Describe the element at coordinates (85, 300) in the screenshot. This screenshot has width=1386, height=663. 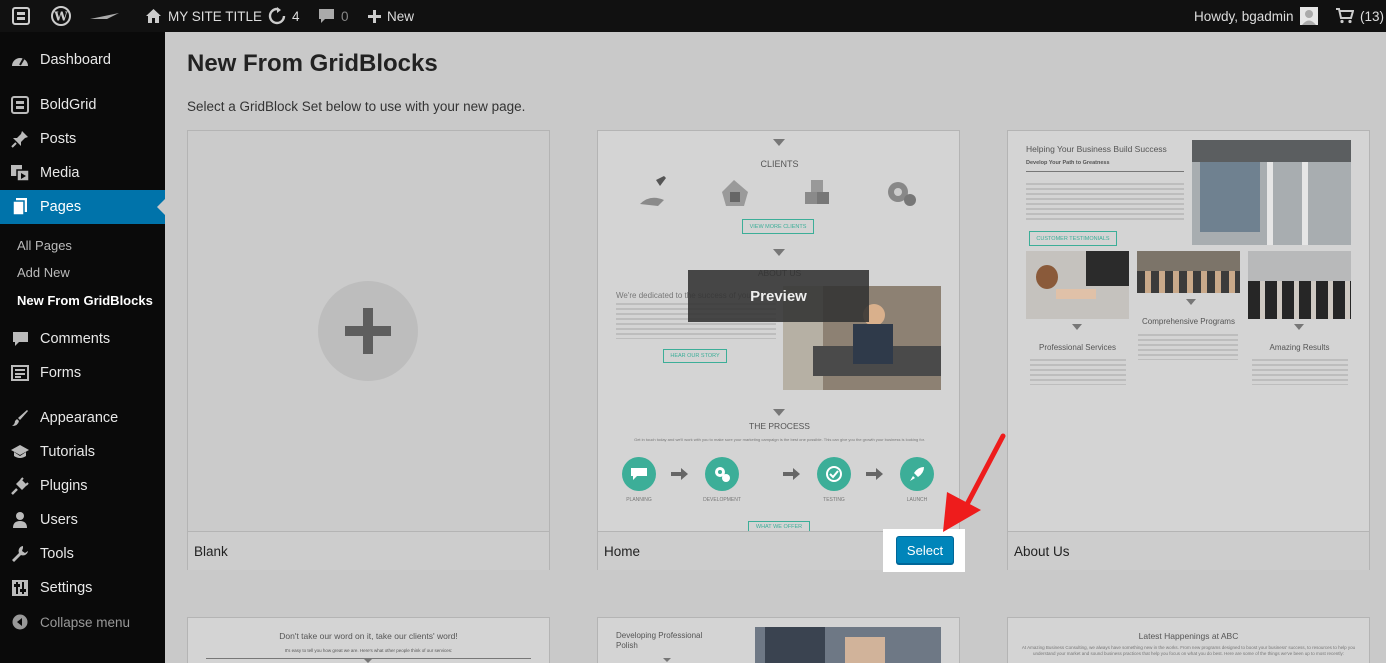
I see `submenu-new-from-gridblocks: New From GridBlocks` at that location.